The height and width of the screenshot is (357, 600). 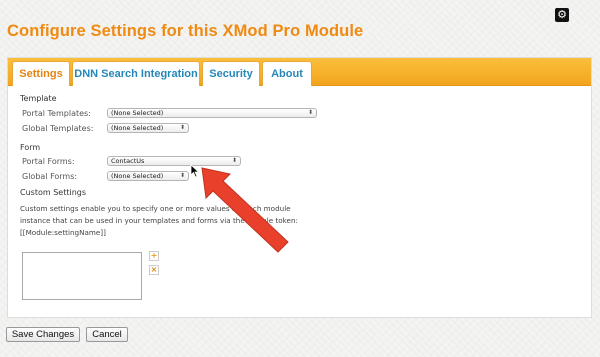 I want to click on add-setting-button: +, so click(x=154, y=256).